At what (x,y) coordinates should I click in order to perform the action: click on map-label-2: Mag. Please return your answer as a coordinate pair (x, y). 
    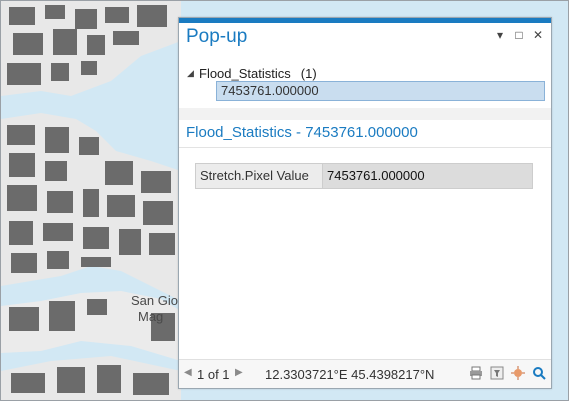
    Looking at the image, I should click on (150, 316).